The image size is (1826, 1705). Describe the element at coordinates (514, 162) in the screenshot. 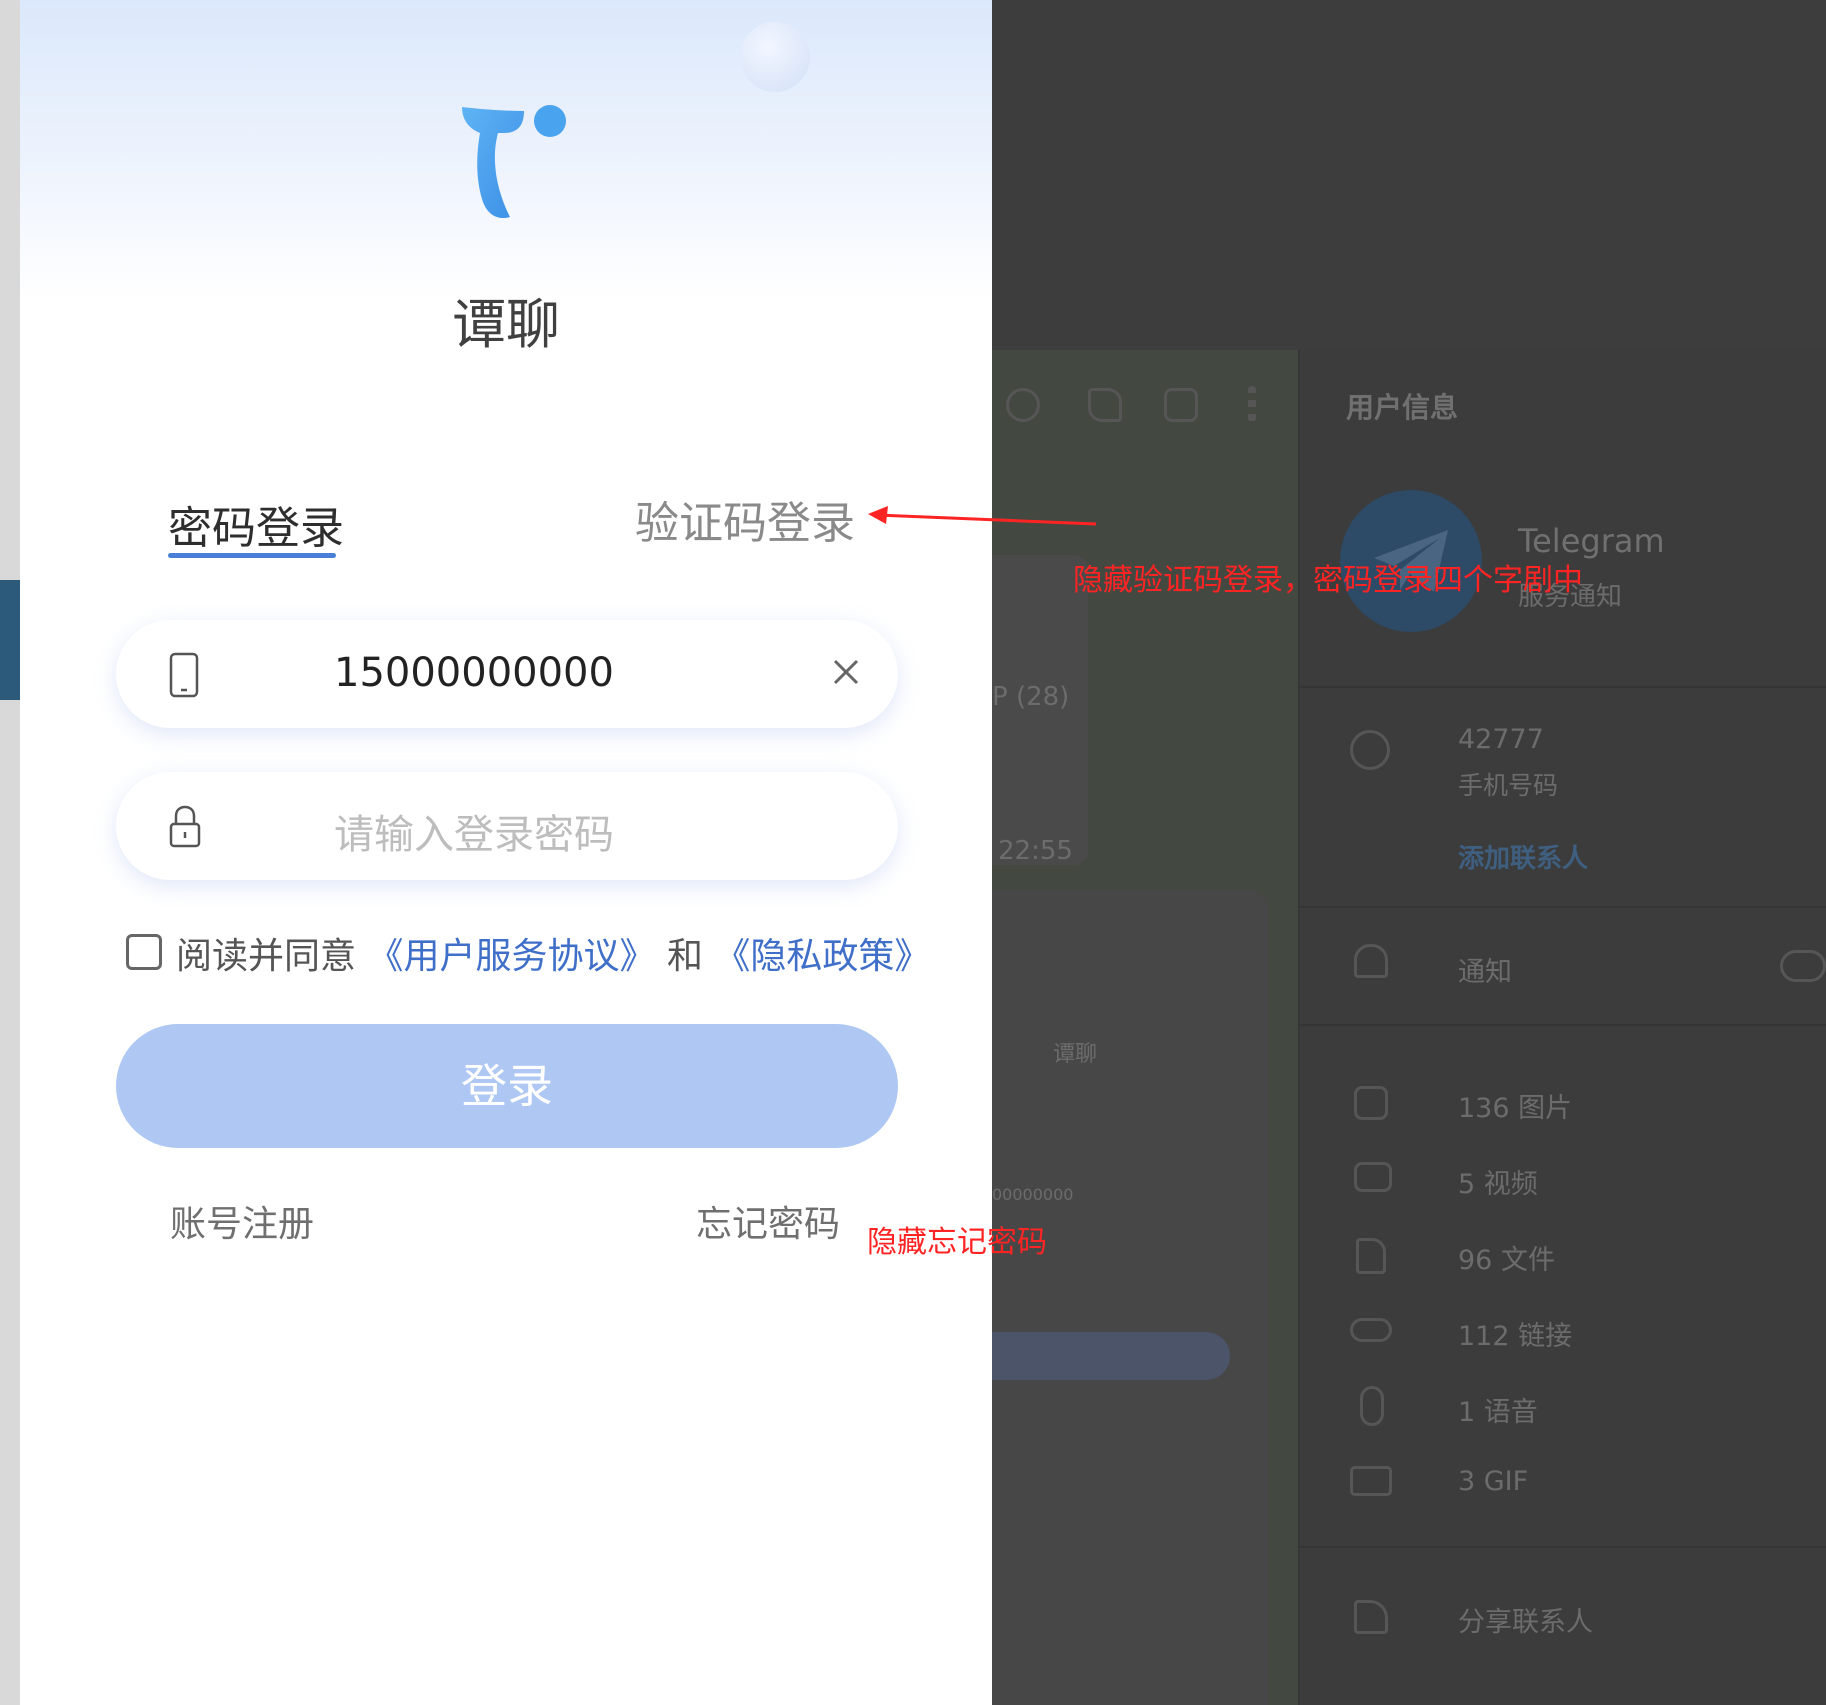

I see `app-logo-icon` at that location.